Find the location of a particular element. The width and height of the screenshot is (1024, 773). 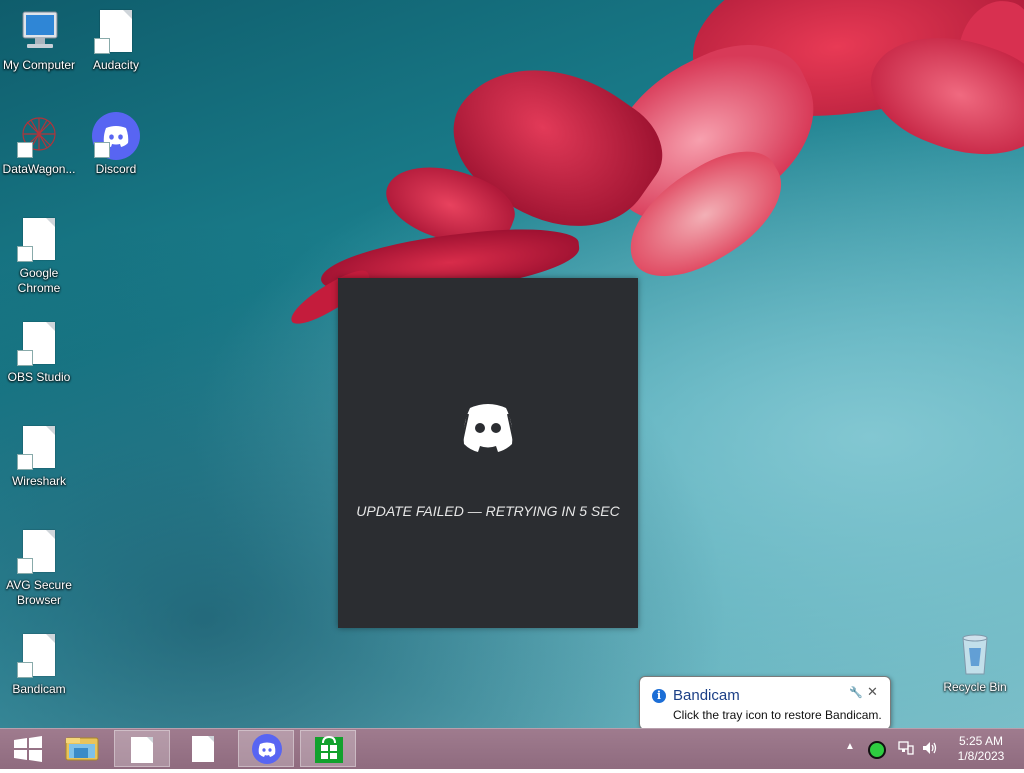

discord-update-splash: UPDATE FAILED — RETRYING IN 5 SEC is located at coordinates (488, 453).